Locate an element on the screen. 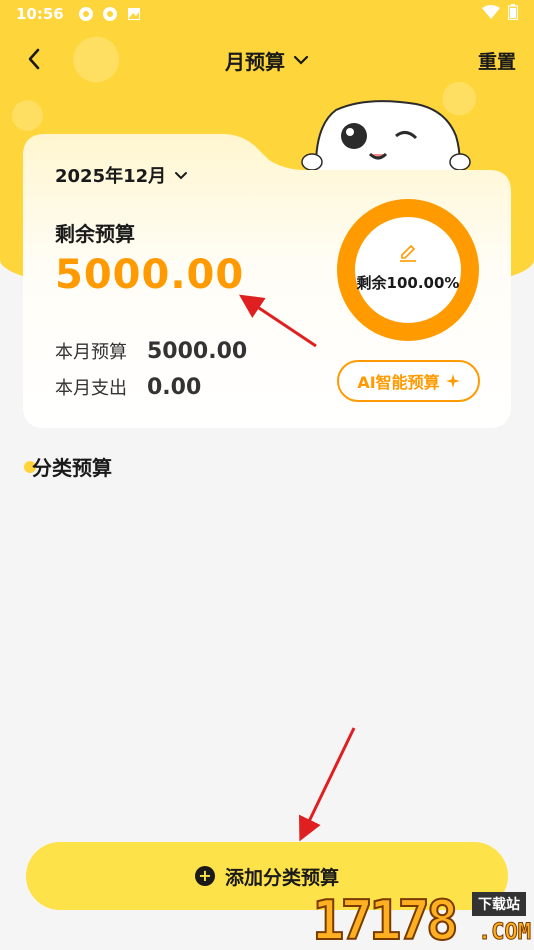 This screenshot has width=534, height=950. reset-button: 重置 is located at coordinates (497, 60).